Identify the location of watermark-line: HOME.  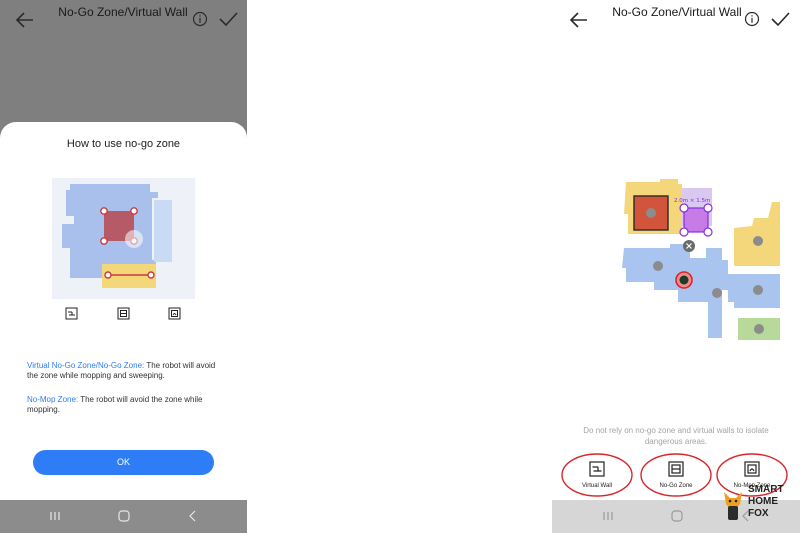
(763, 501).